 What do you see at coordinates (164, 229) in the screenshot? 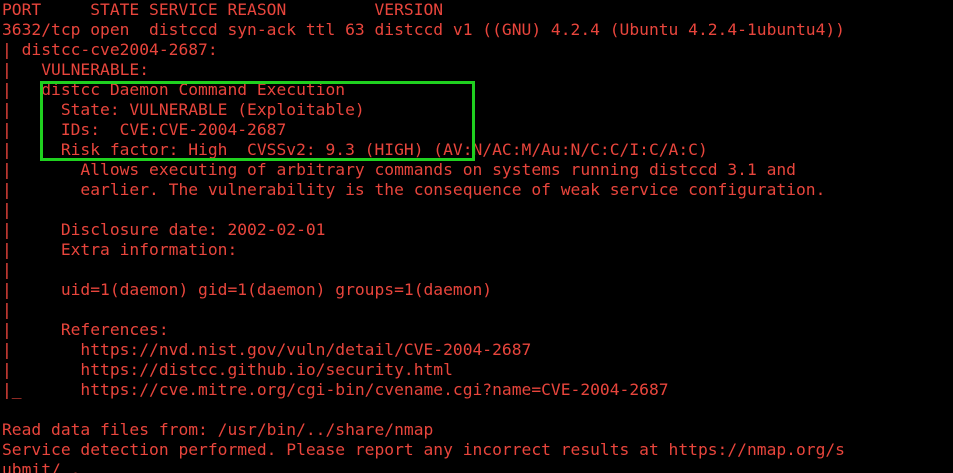
I see `terminal-line-disclosure: | Disclosure date: 2002-02-01` at bounding box center [164, 229].